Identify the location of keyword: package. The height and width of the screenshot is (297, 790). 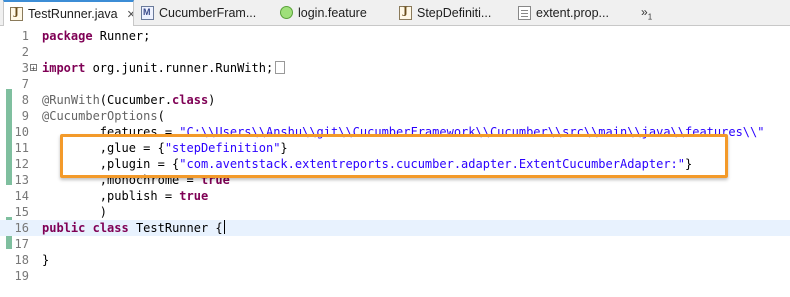
(67, 36).